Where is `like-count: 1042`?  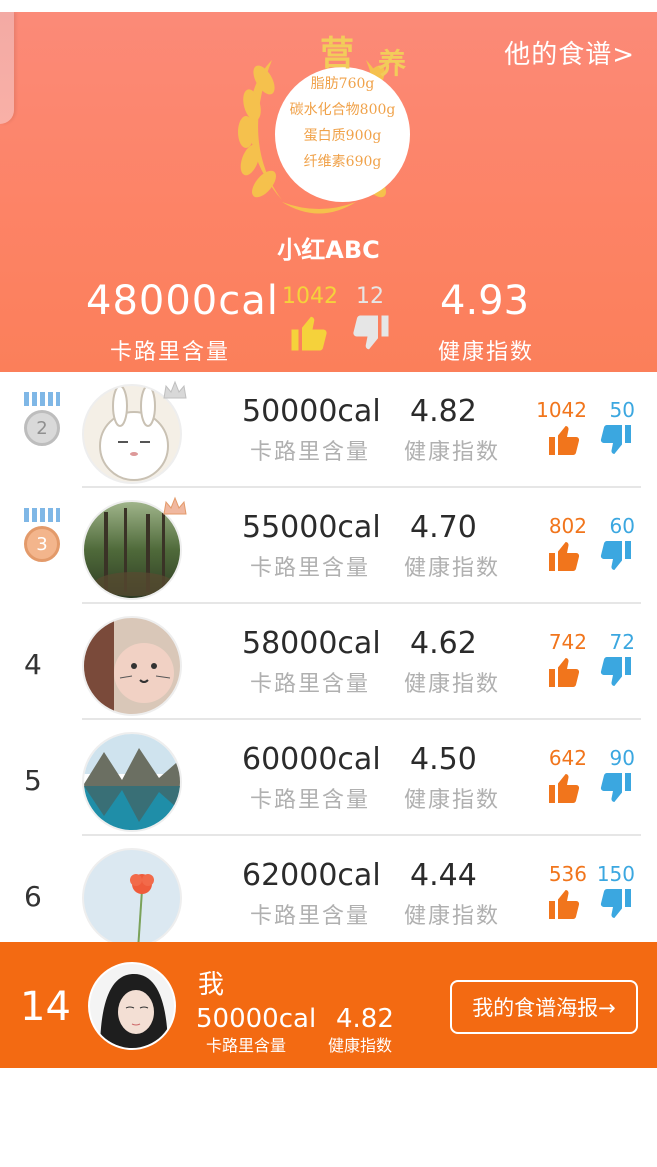 like-count: 1042 is located at coordinates (561, 410).